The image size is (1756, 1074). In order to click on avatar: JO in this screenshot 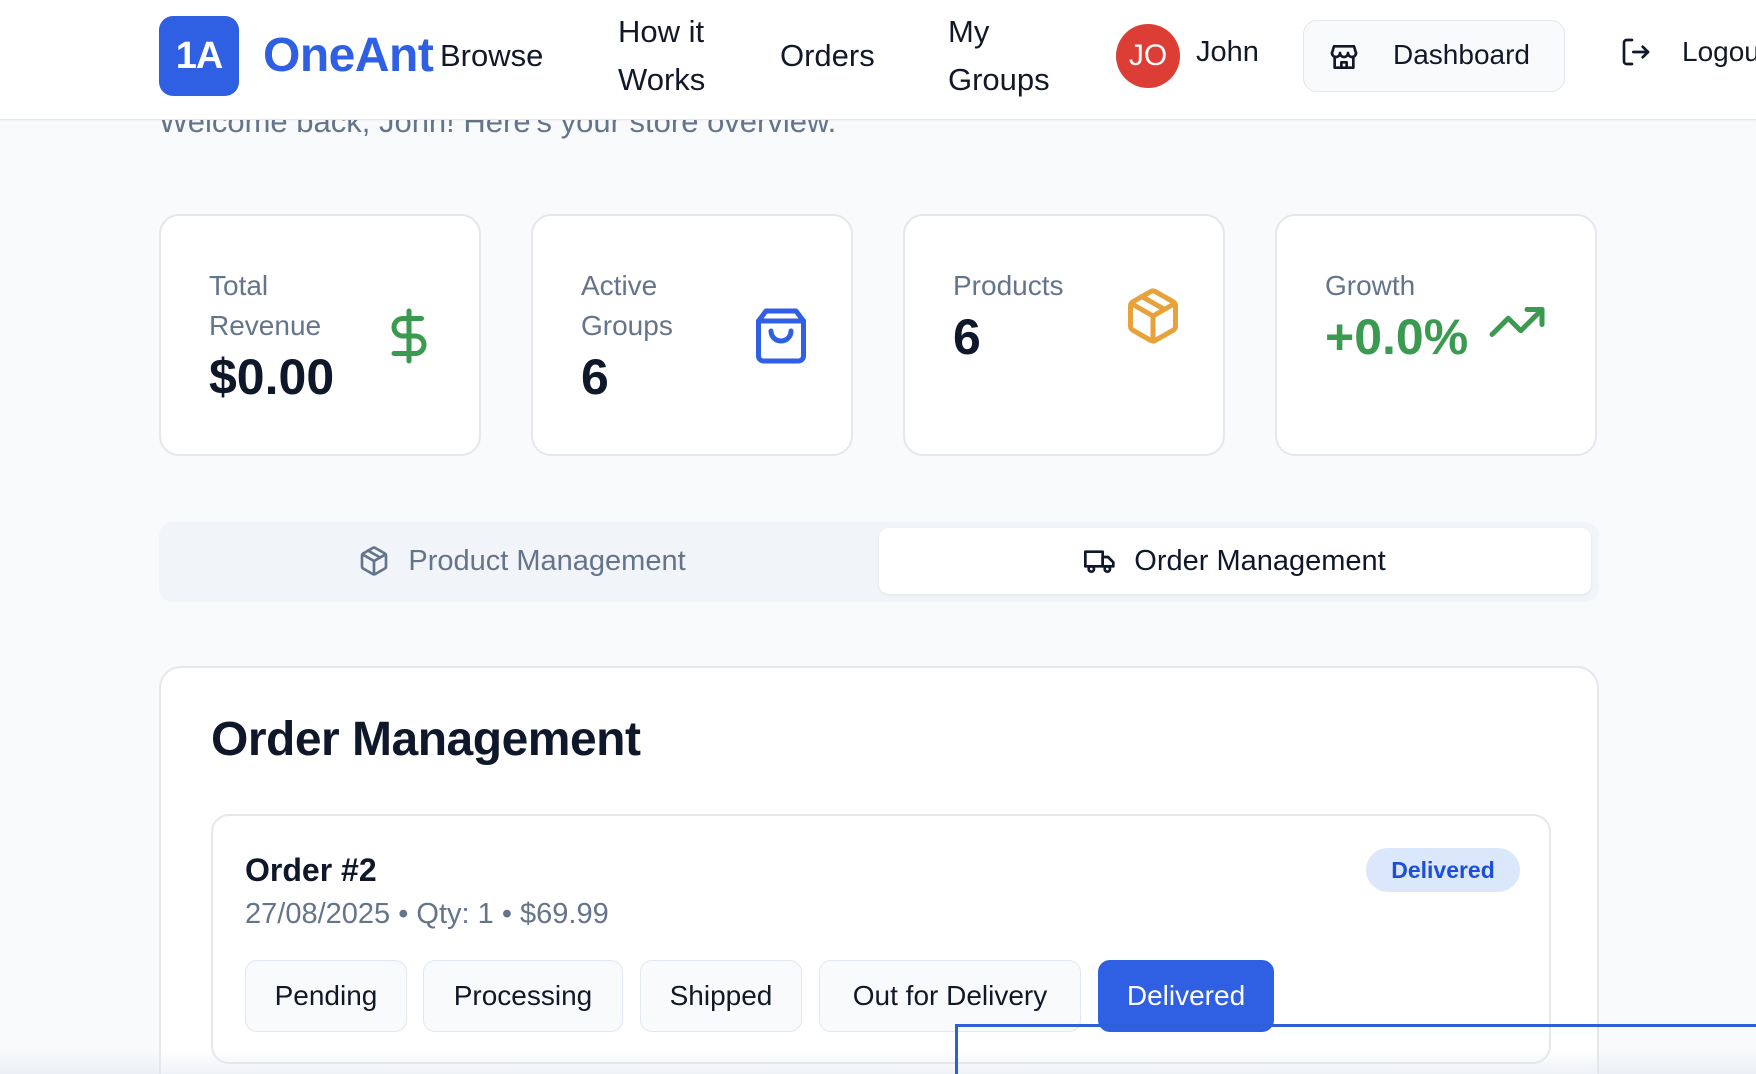, I will do `click(1148, 56)`.